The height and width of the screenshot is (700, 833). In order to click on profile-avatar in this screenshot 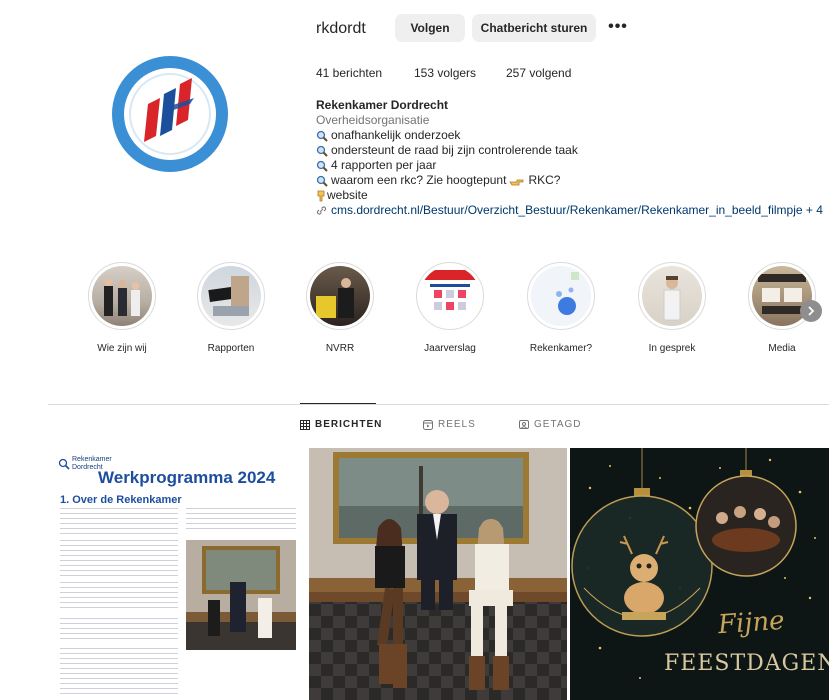, I will do `click(170, 114)`.